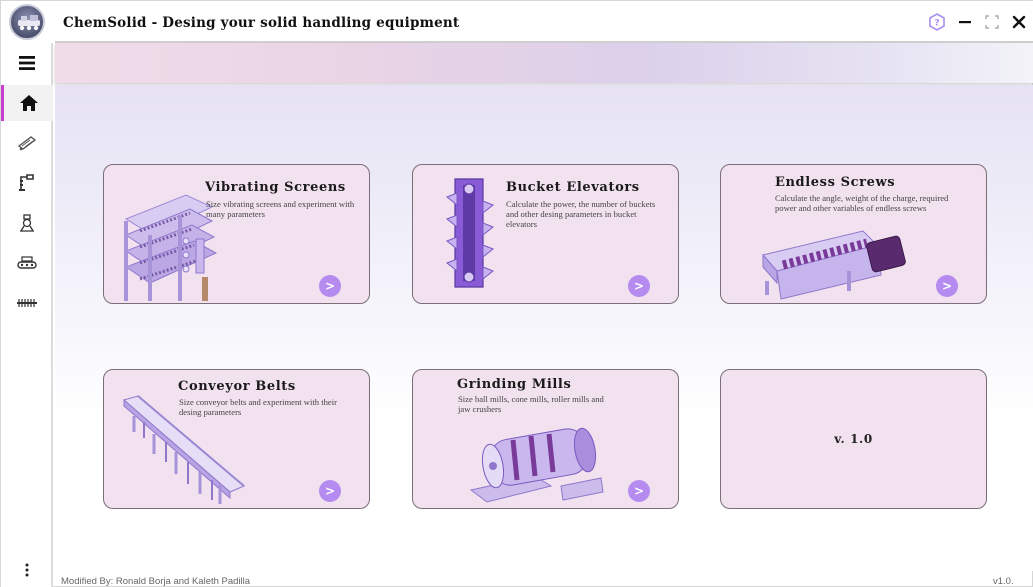  I want to click on grinding-mill-image, so click(536, 465).